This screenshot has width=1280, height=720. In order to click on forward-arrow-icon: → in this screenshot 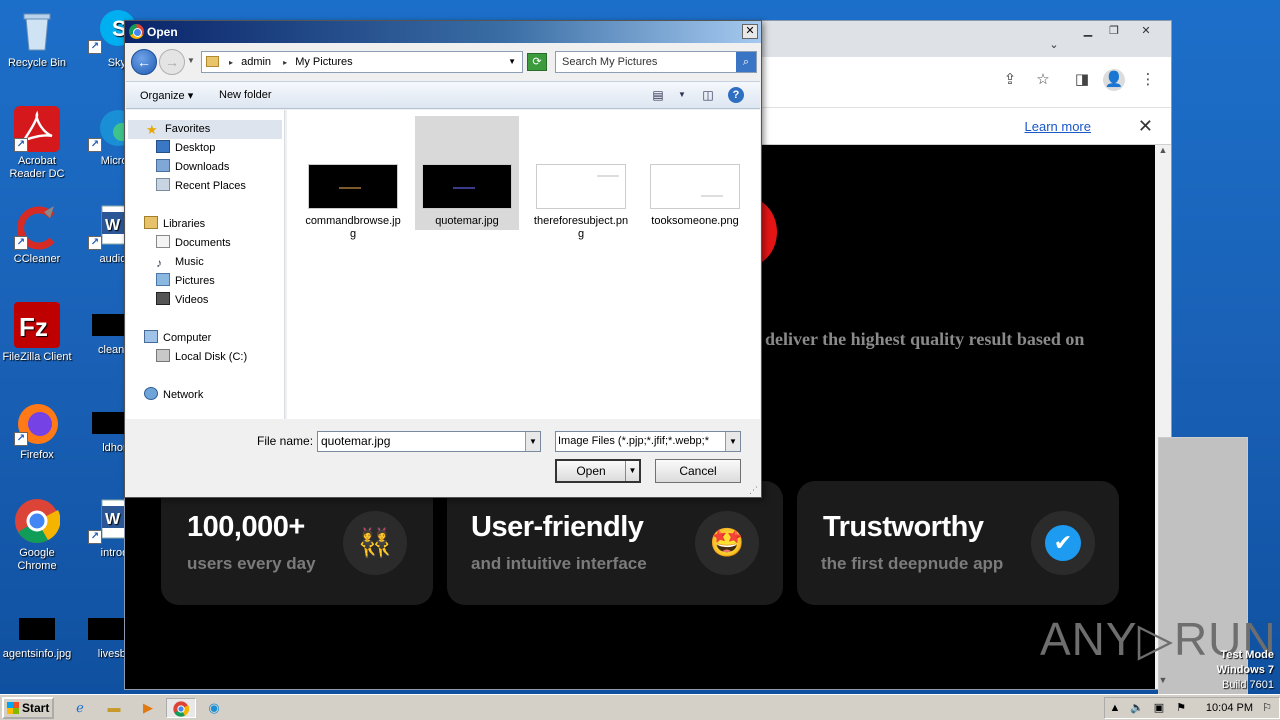, I will do `click(172, 62)`.